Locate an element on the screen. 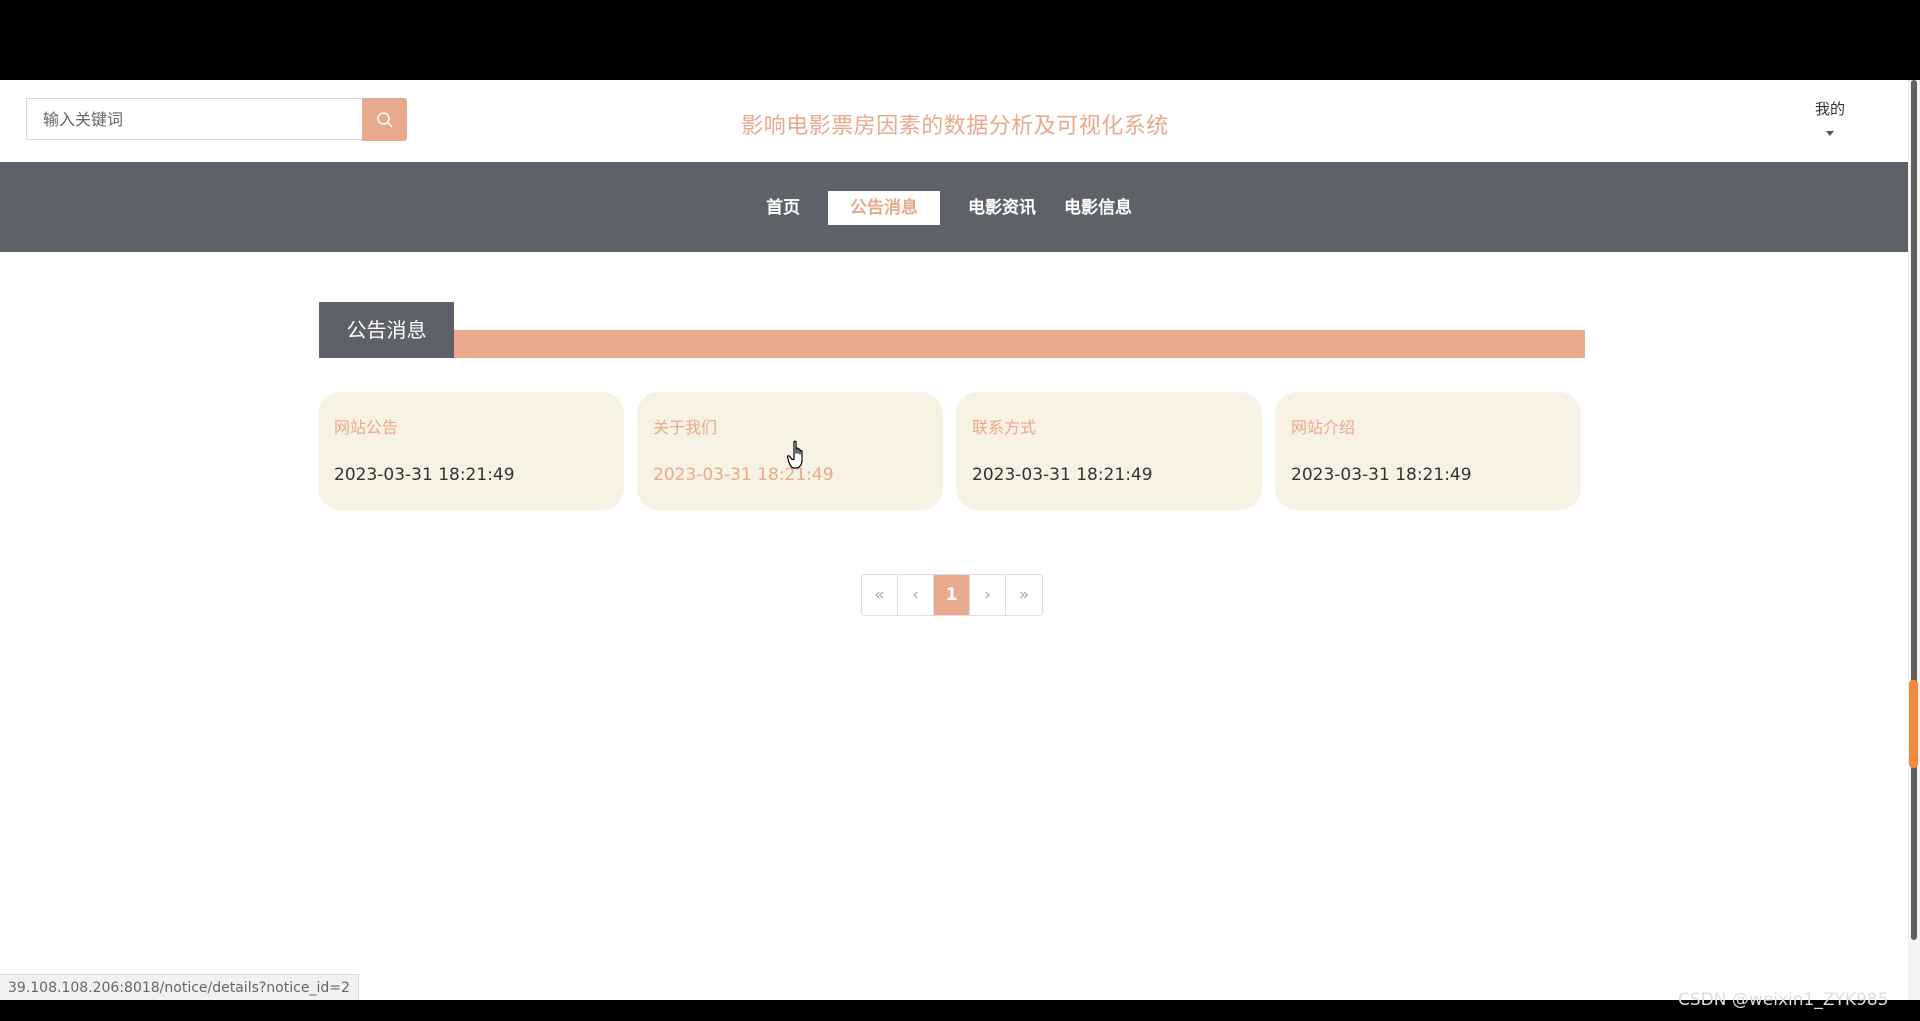 This screenshot has height=1021, width=1920. scrollbar is located at coordinates (1914, 540).